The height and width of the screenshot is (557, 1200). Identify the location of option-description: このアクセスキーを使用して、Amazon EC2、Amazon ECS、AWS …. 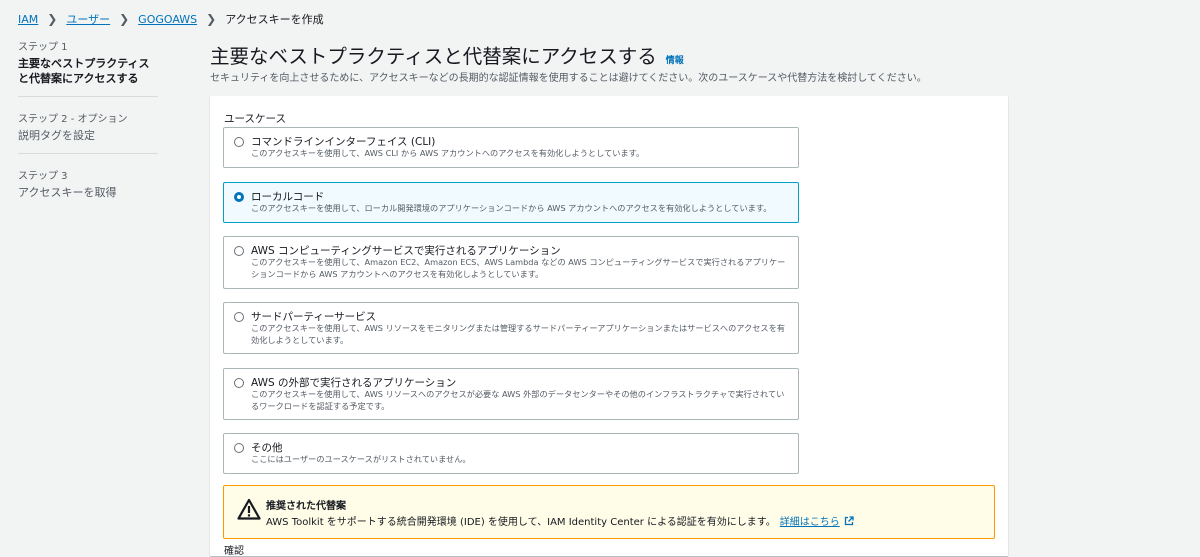
(518, 268).